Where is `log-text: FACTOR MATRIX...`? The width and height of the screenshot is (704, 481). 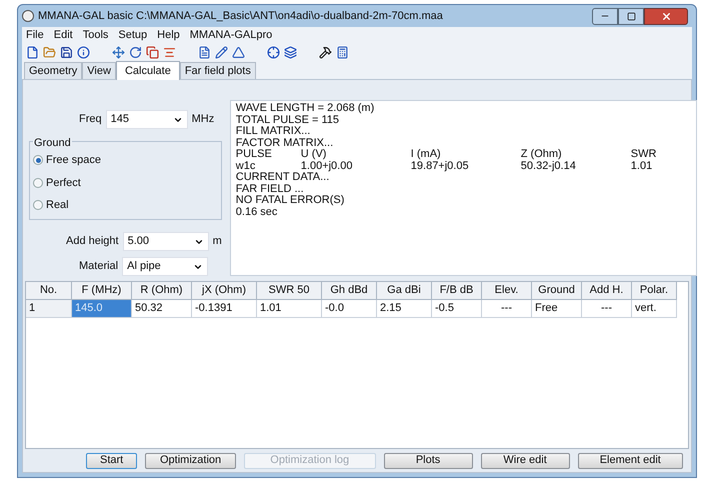 log-text: FACTOR MATRIX... is located at coordinates (285, 143).